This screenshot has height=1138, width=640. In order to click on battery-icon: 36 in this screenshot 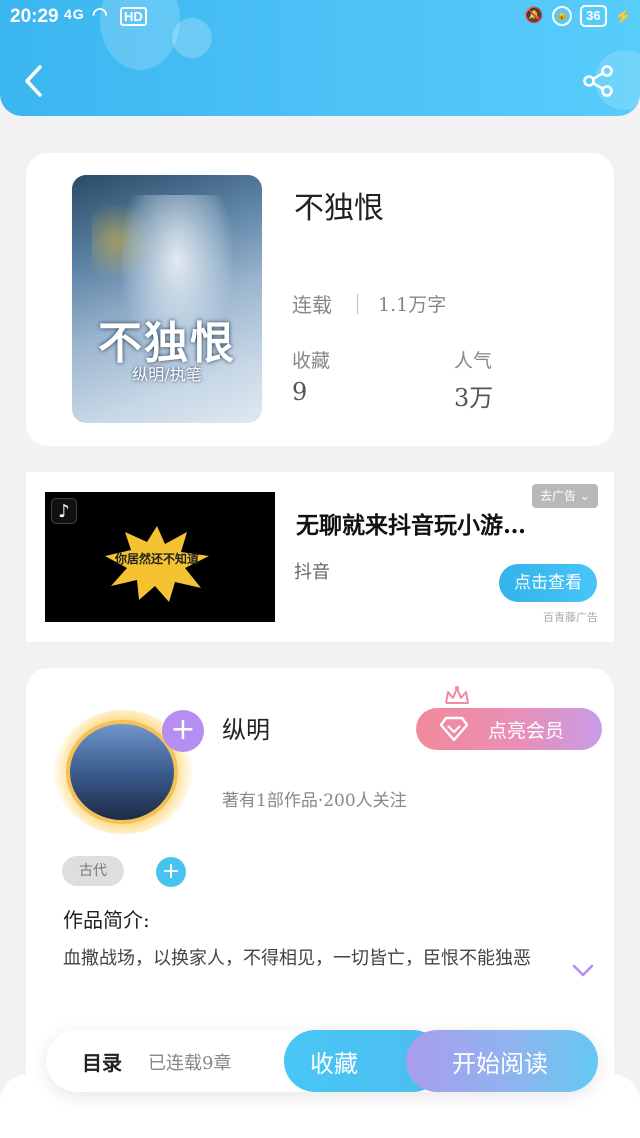, I will do `click(593, 16)`.